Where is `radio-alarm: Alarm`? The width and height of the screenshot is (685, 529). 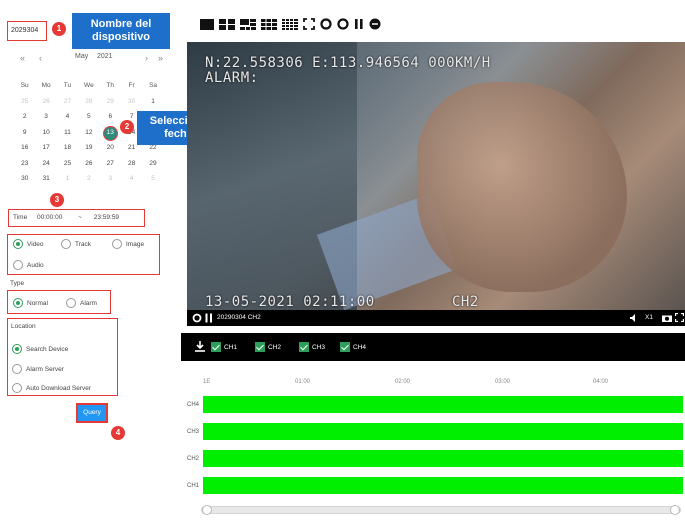
radio-alarm: Alarm is located at coordinates (81, 303).